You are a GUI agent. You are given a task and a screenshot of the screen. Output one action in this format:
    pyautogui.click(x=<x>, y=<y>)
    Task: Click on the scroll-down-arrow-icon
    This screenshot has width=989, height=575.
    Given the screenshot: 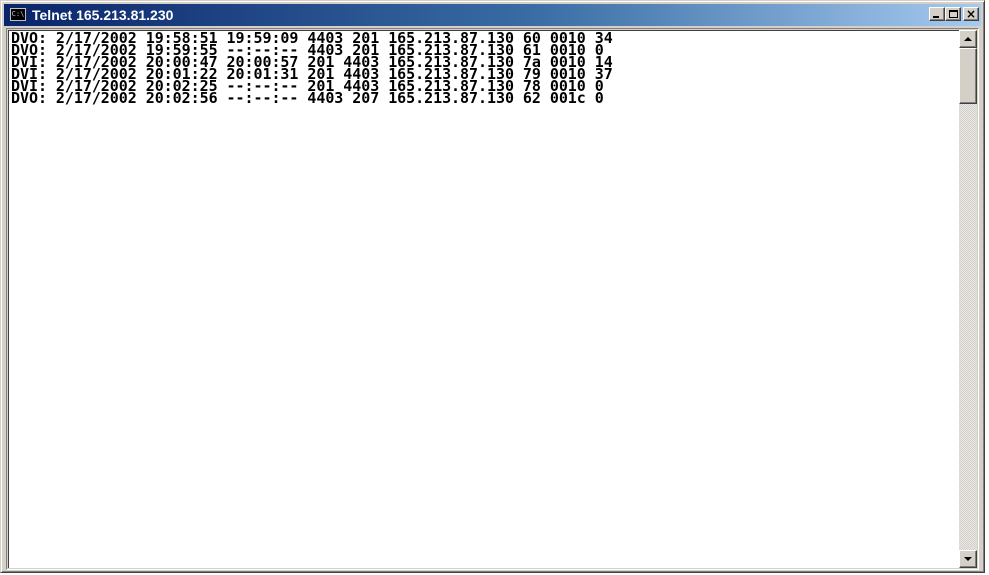 What is the action you would take?
    pyautogui.click(x=968, y=559)
    